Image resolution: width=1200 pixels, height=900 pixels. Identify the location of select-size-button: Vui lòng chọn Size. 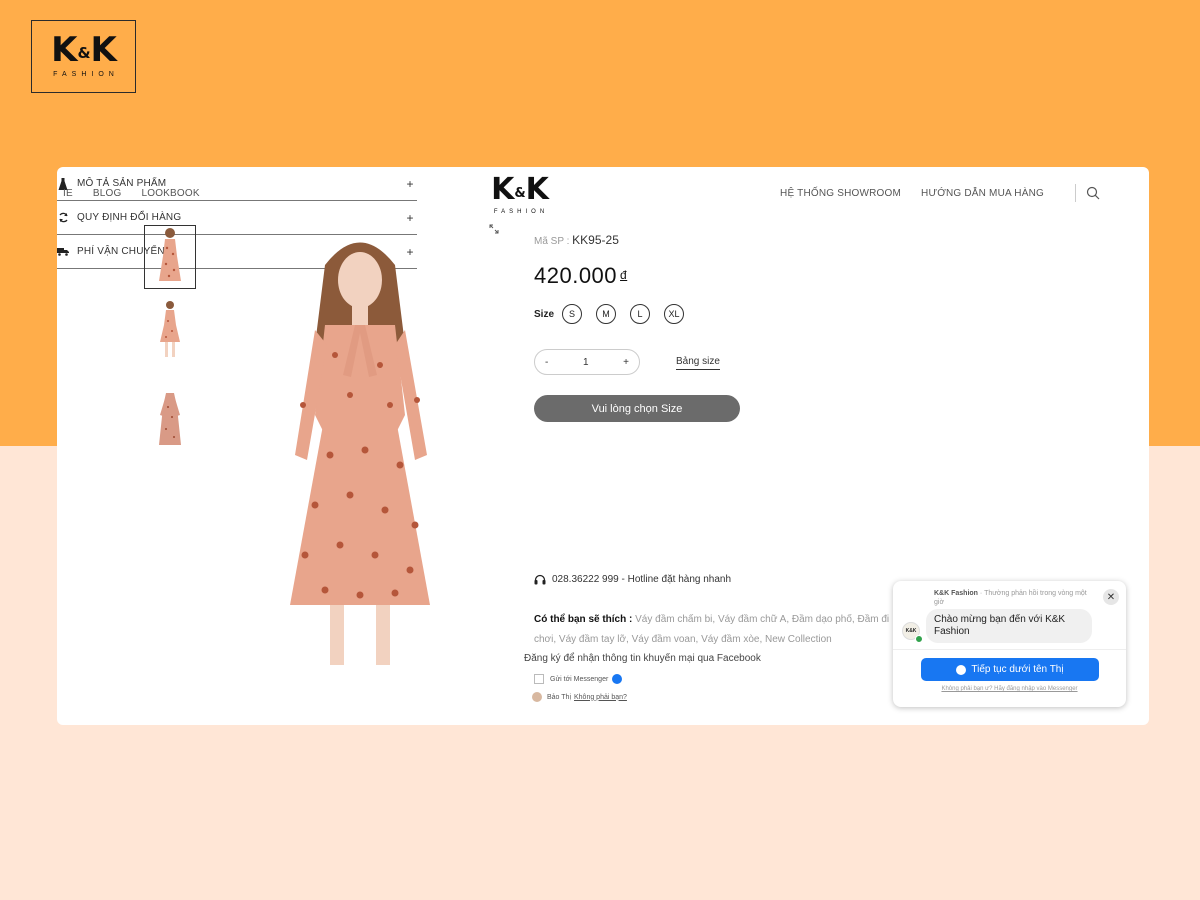
(637, 408).